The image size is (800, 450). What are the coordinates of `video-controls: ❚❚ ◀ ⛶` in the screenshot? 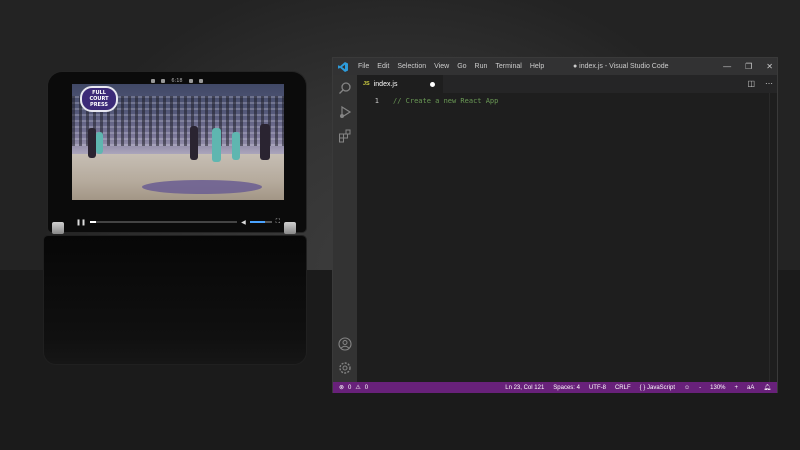 It's located at (178, 222).